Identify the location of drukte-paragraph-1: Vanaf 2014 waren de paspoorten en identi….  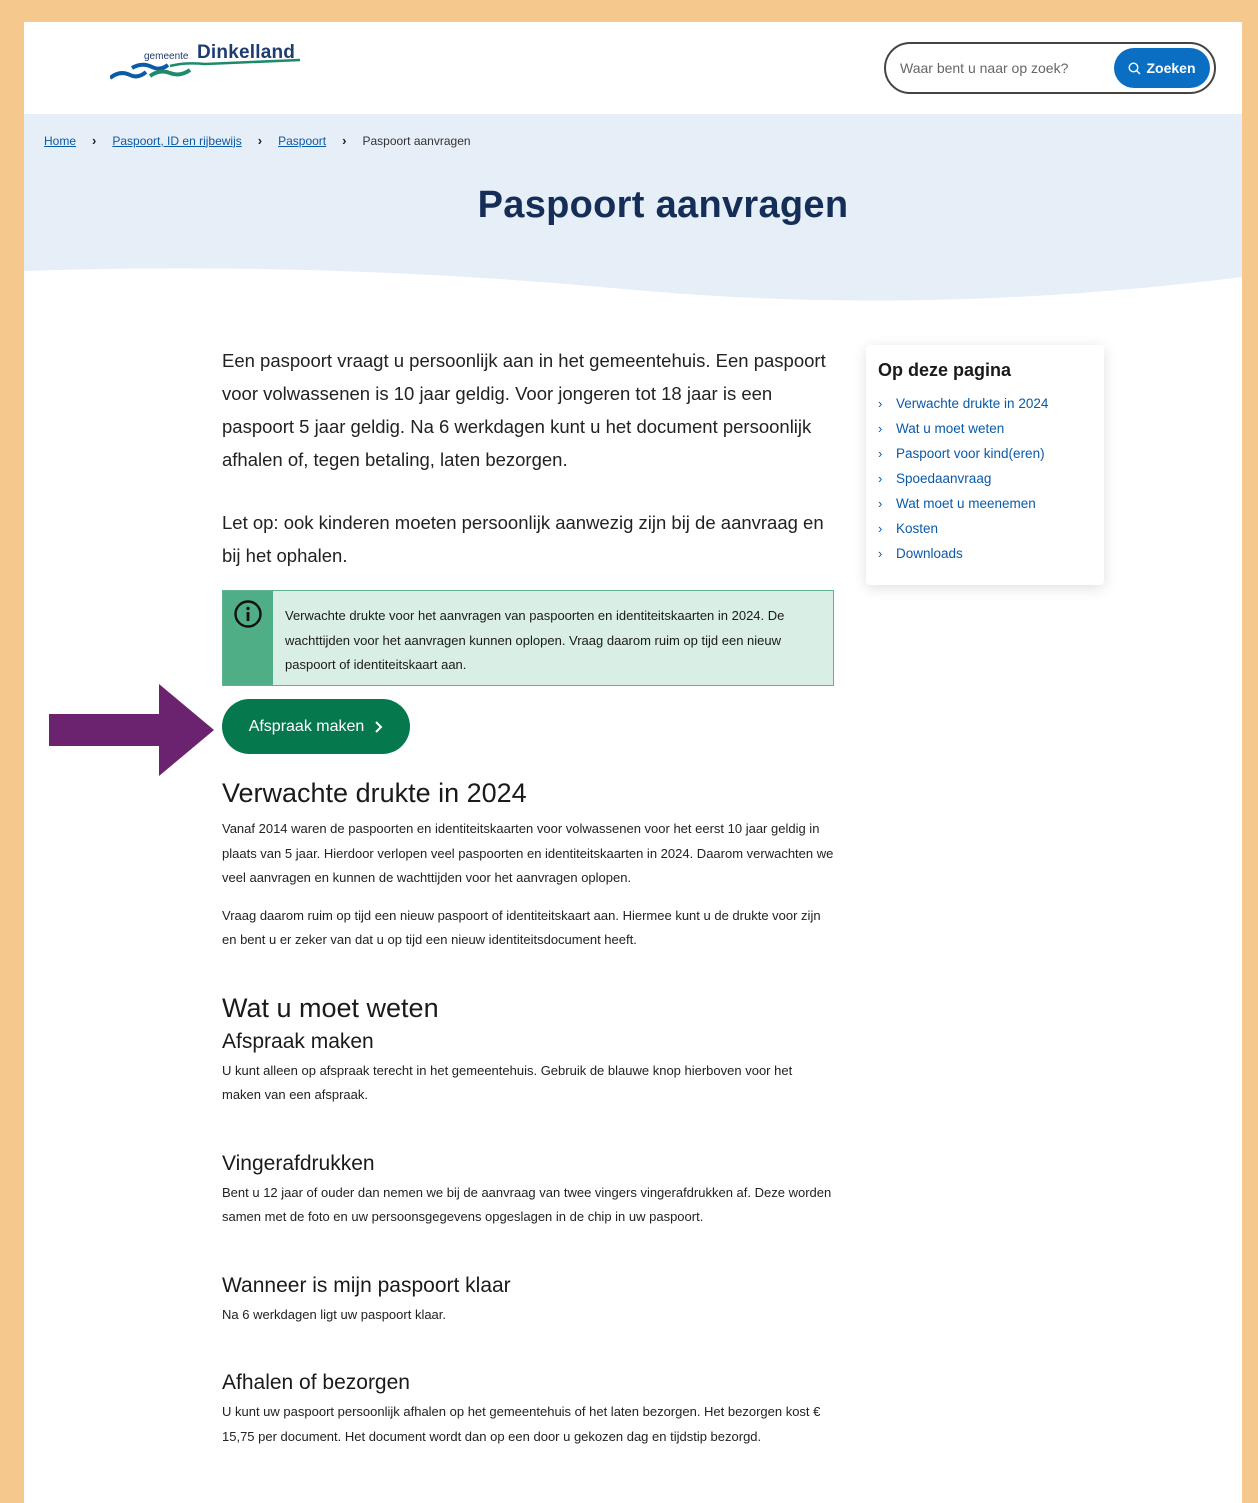
(528, 853).